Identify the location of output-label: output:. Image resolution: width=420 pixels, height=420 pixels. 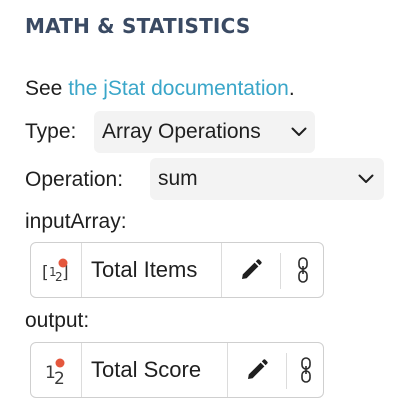
(57, 320).